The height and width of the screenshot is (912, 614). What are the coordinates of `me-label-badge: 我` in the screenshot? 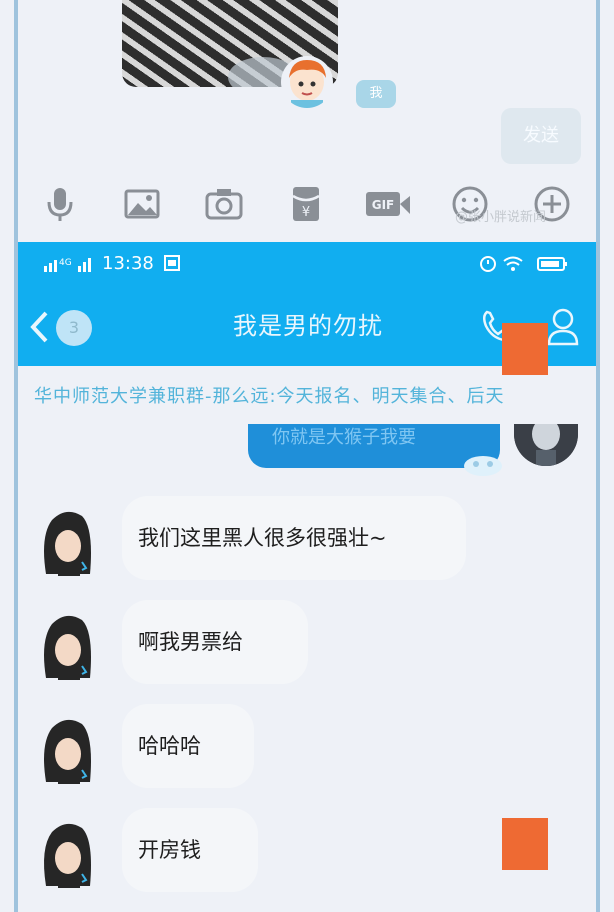 It's located at (376, 94).